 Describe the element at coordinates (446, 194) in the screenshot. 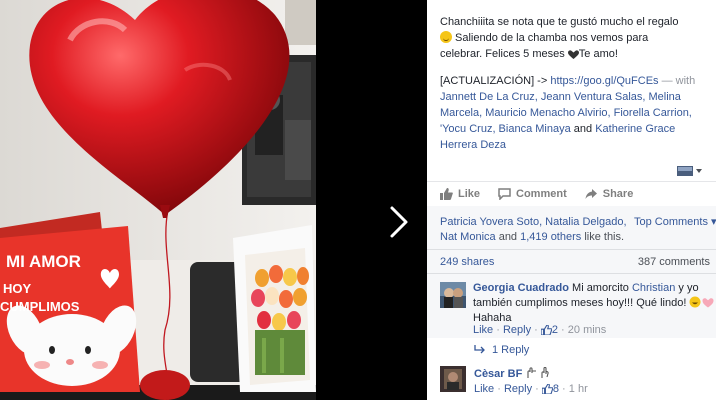

I see `thumbs-up-icon` at that location.